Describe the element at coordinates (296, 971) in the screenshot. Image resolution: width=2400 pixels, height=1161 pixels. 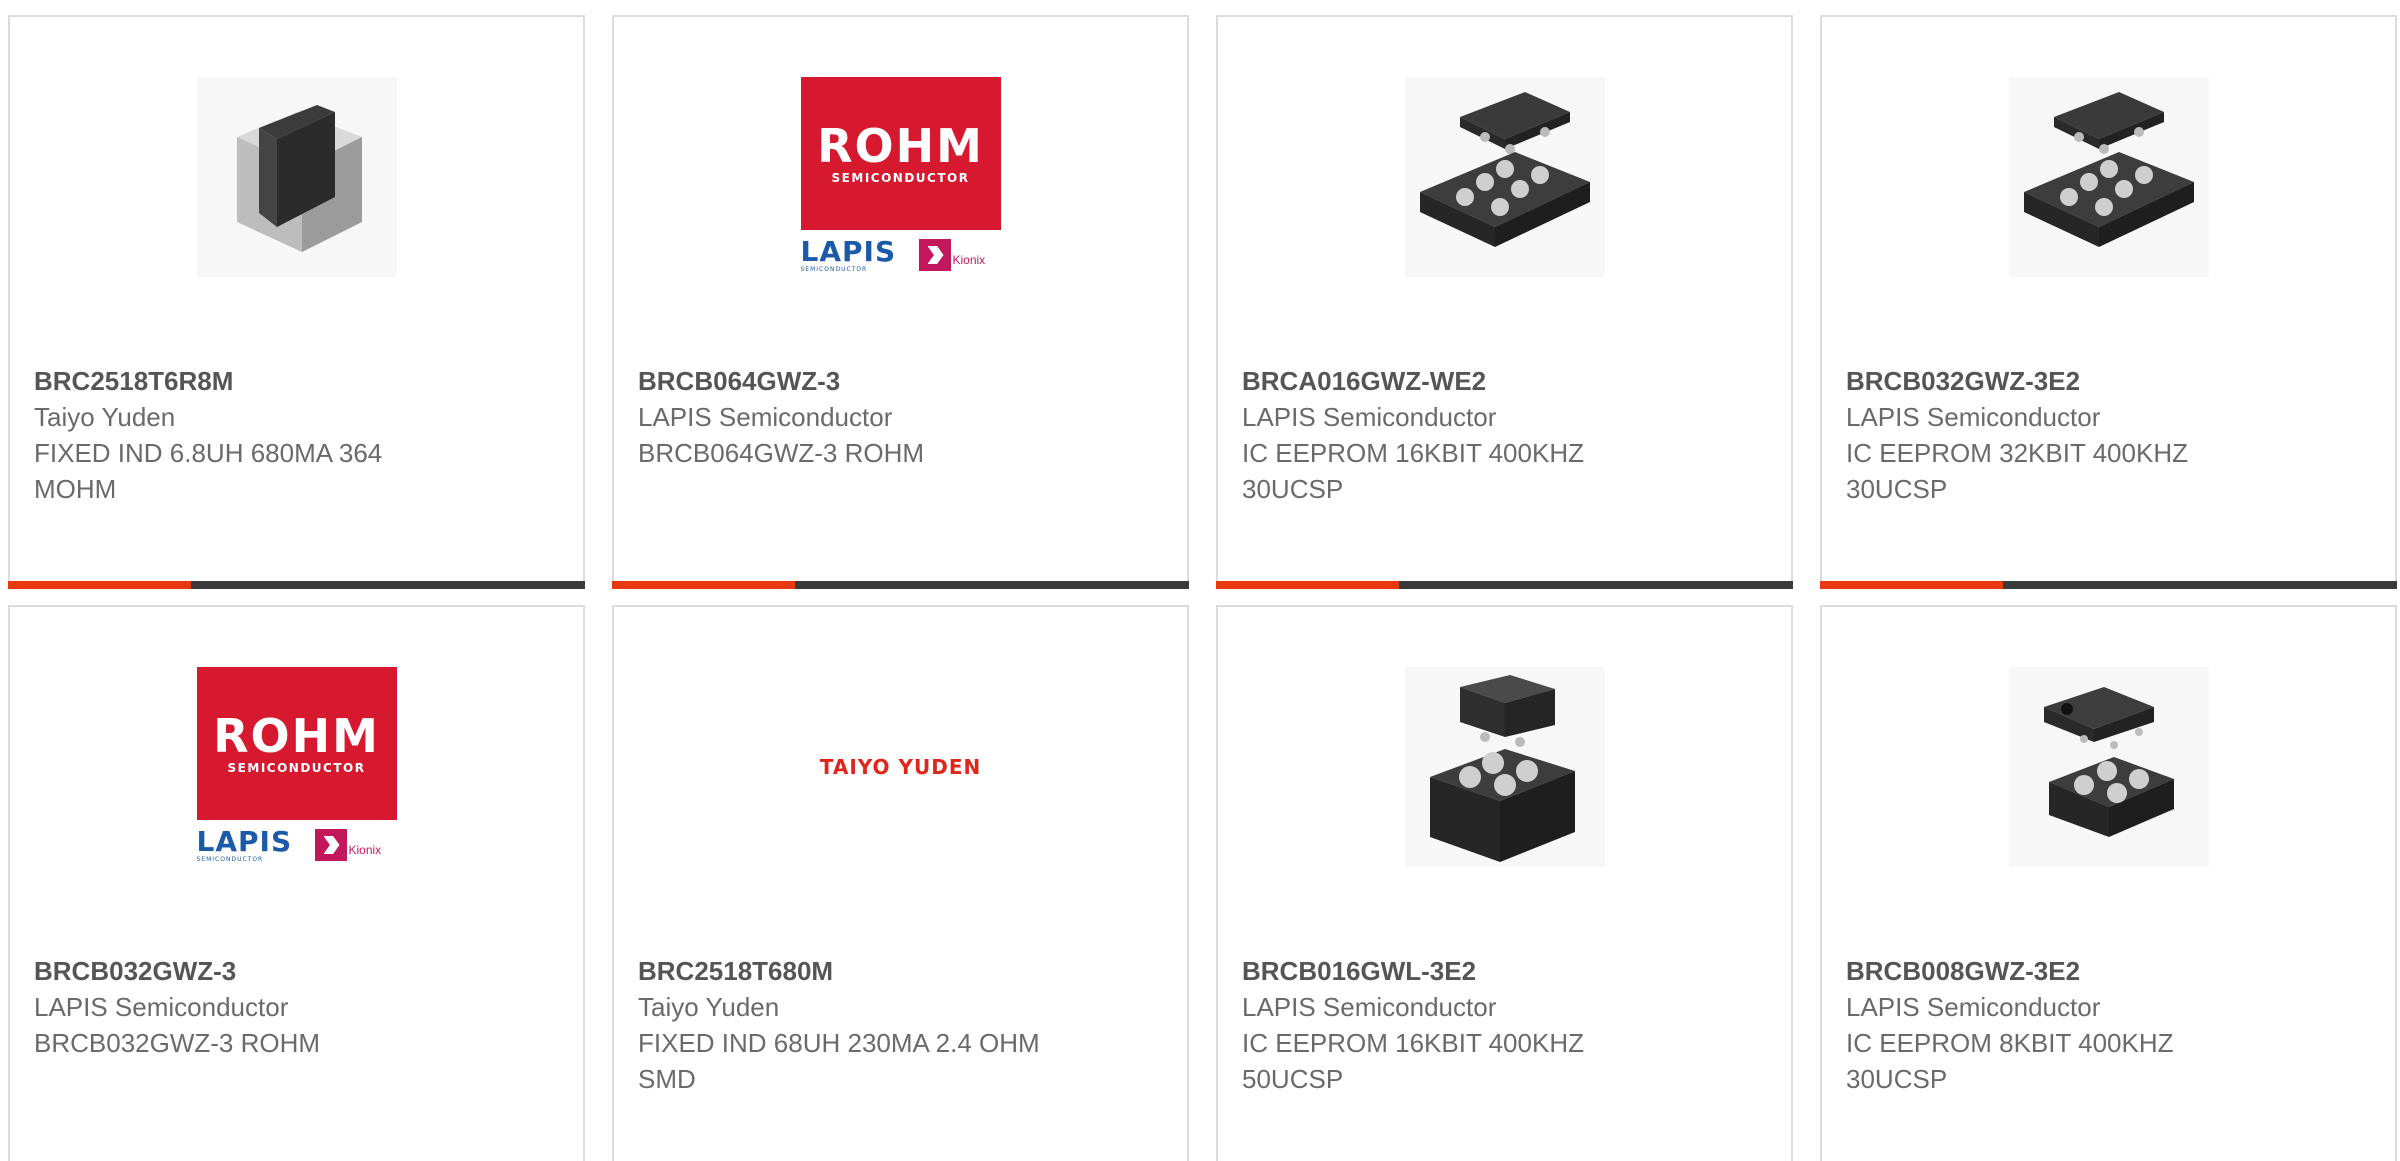
I see `part-number: BRCB032GWZ-3` at that location.